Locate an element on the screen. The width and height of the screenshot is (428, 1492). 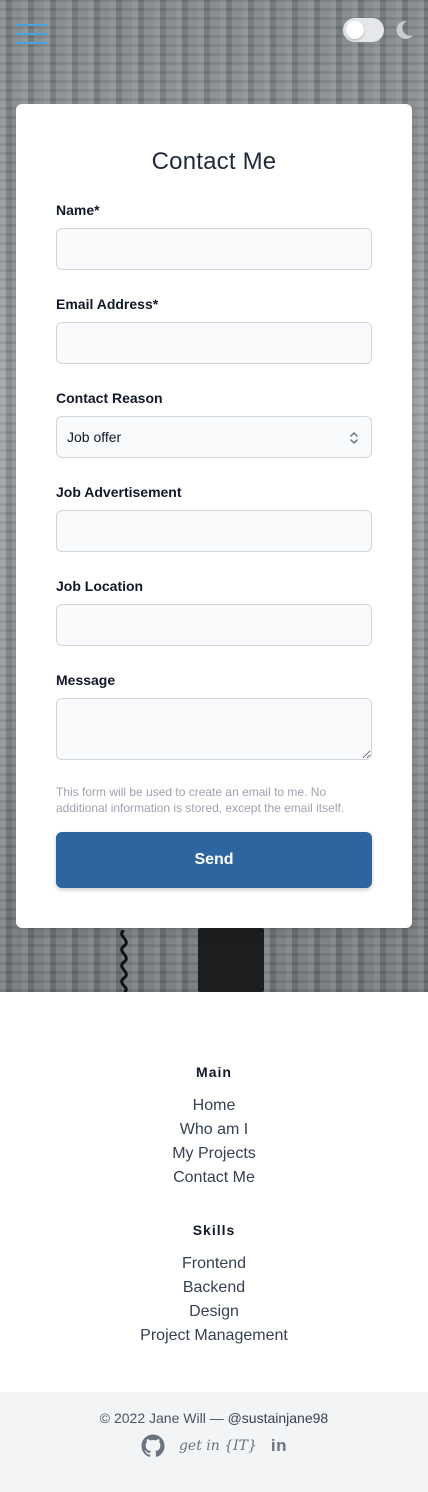
github-icon is located at coordinates (153, 1446).